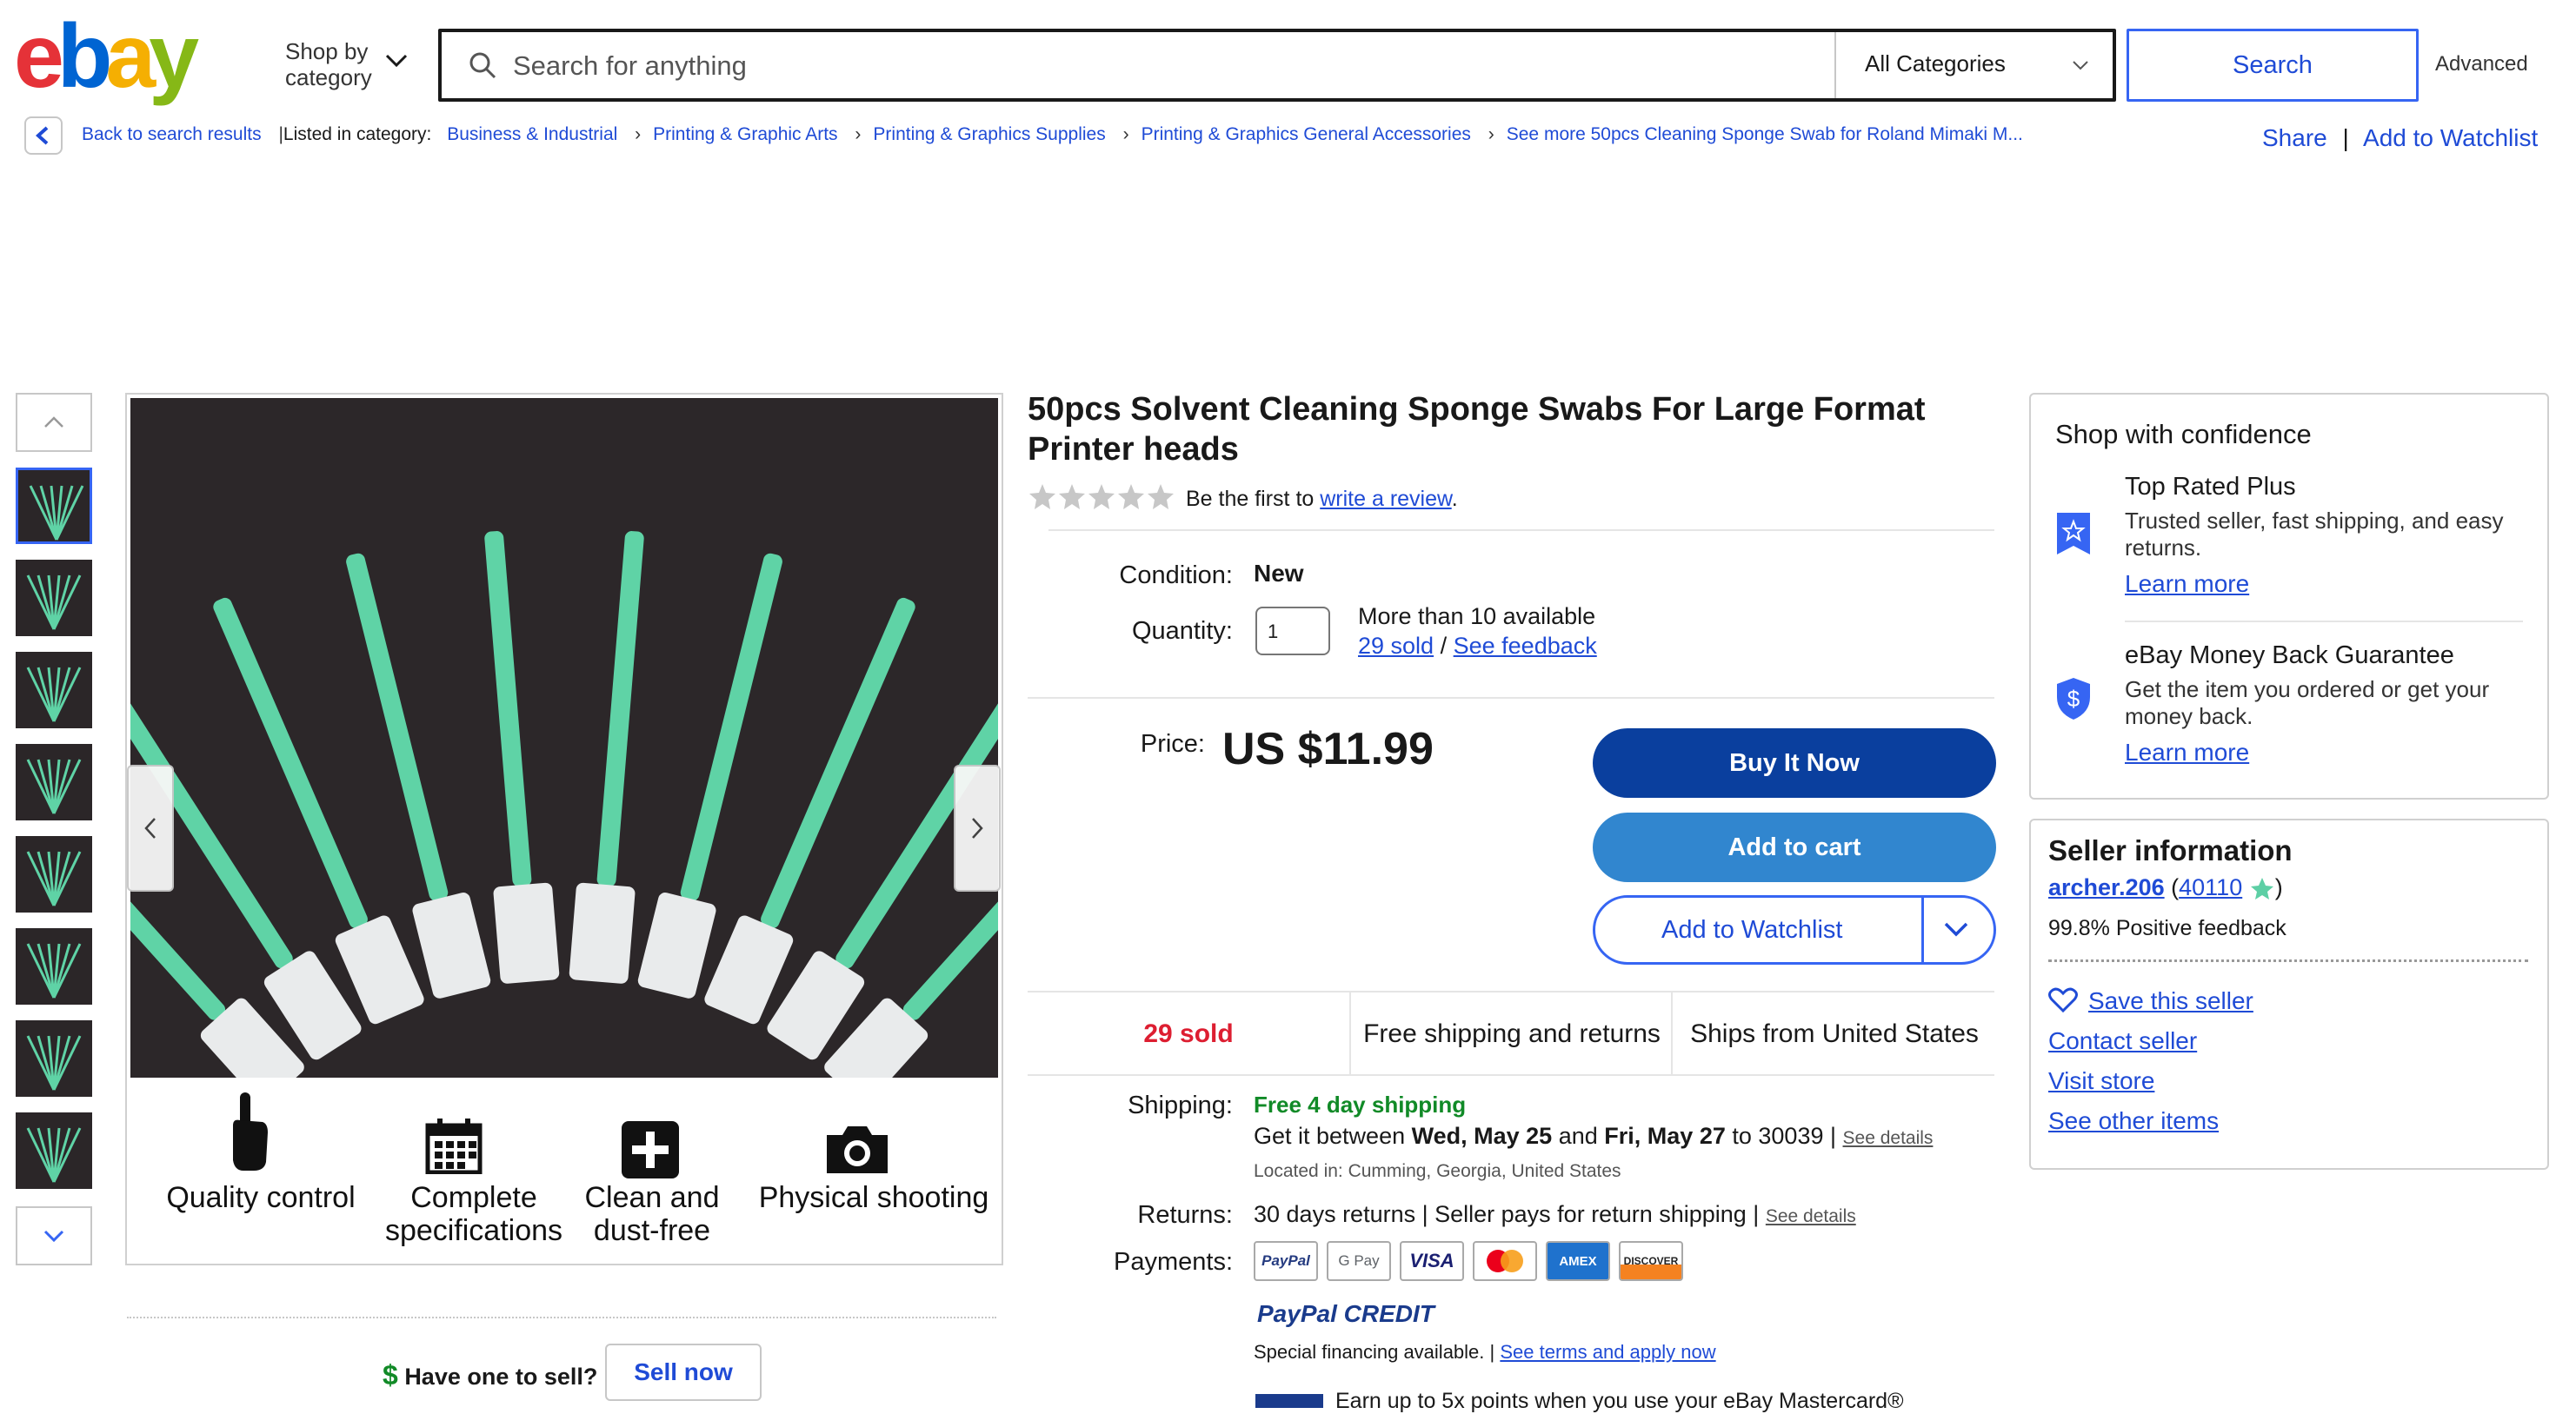 The width and height of the screenshot is (2576, 1414). What do you see at coordinates (2278, 887) in the screenshot?
I see `paren-close: )` at bounding box center [2278, 887].